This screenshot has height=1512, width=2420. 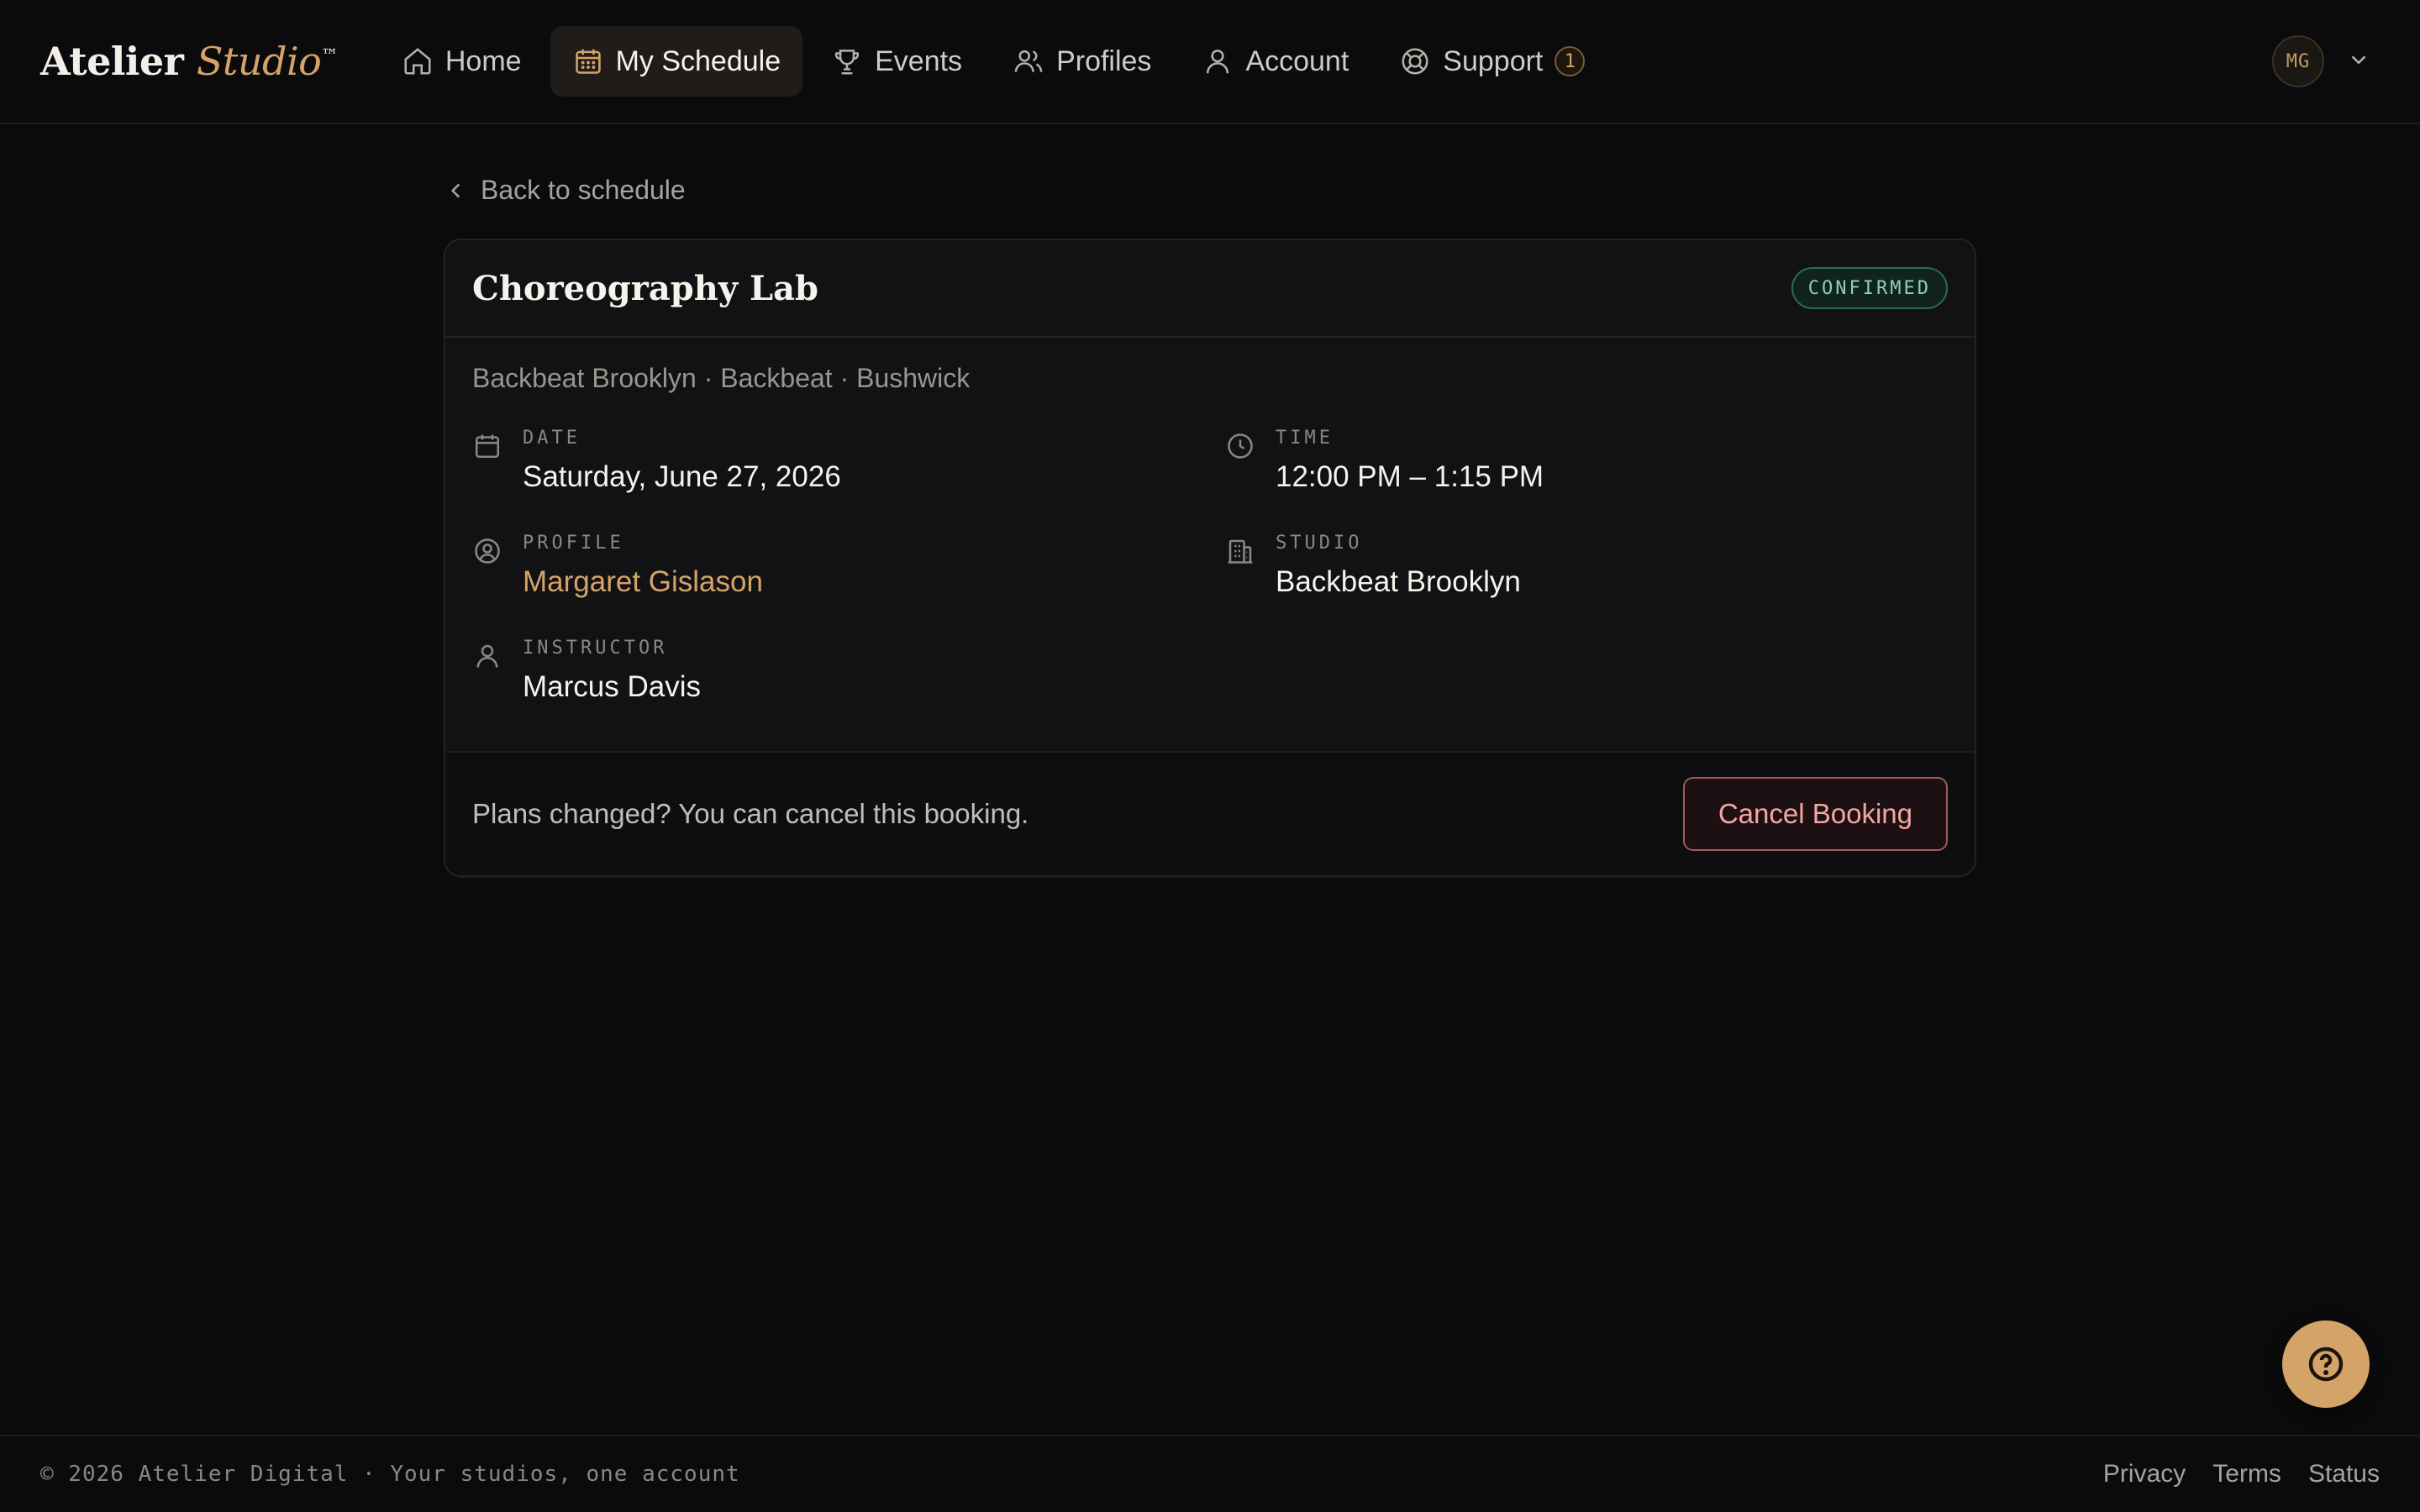 What do you see at coordinates (645, 288) in the screenshot?
I see `booking-title: Choreography Lab` at bounding box center [645, 288].